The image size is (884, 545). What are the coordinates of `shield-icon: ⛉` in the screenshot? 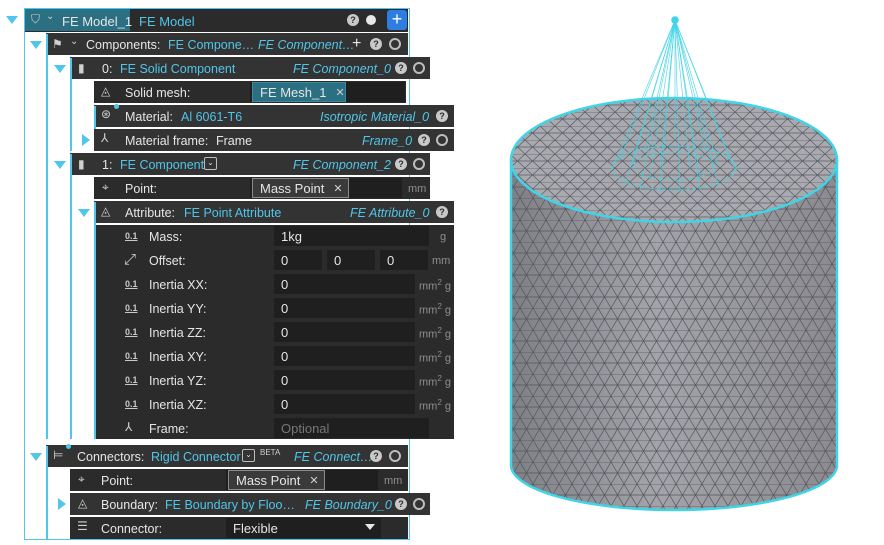 It's located at (36, 19).